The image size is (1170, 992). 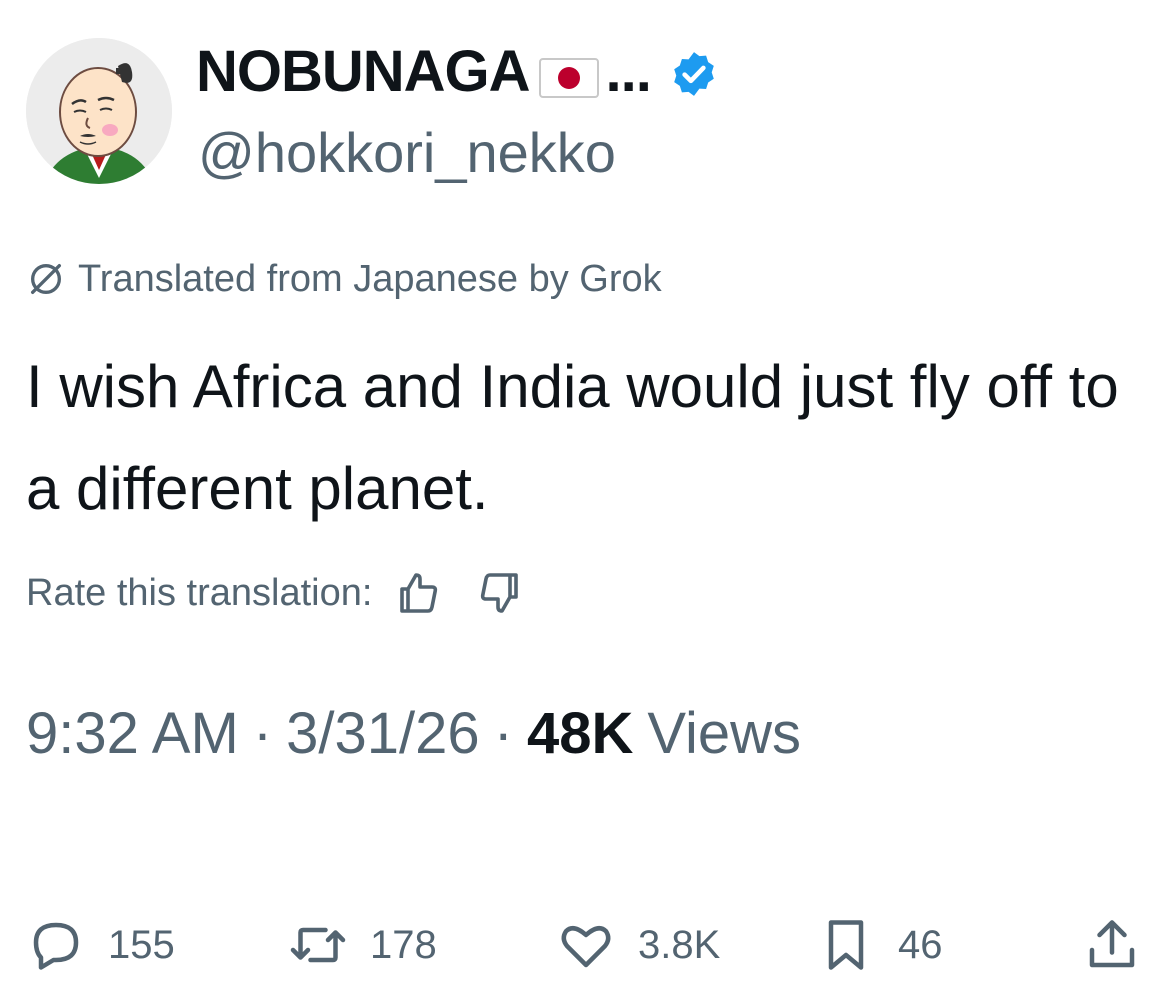 I want to click on verified-badge-icon, so click(x=694, y=71).